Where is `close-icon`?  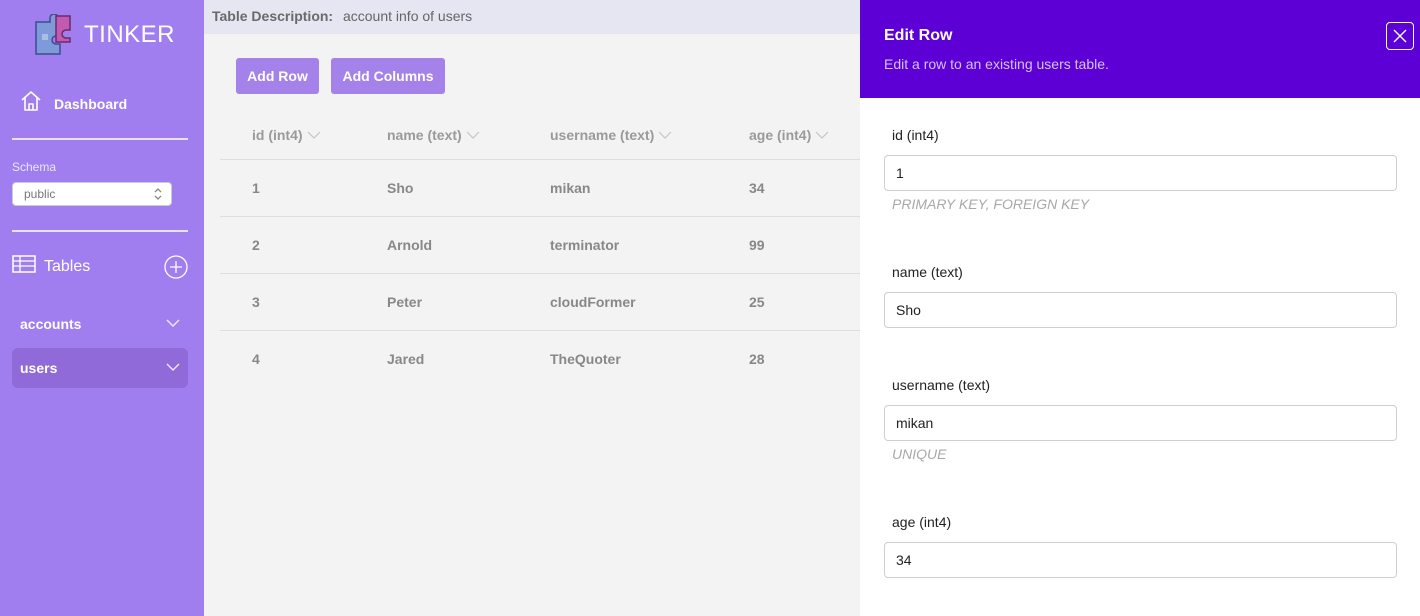
close-icon is located at coordinates (1400, 36).